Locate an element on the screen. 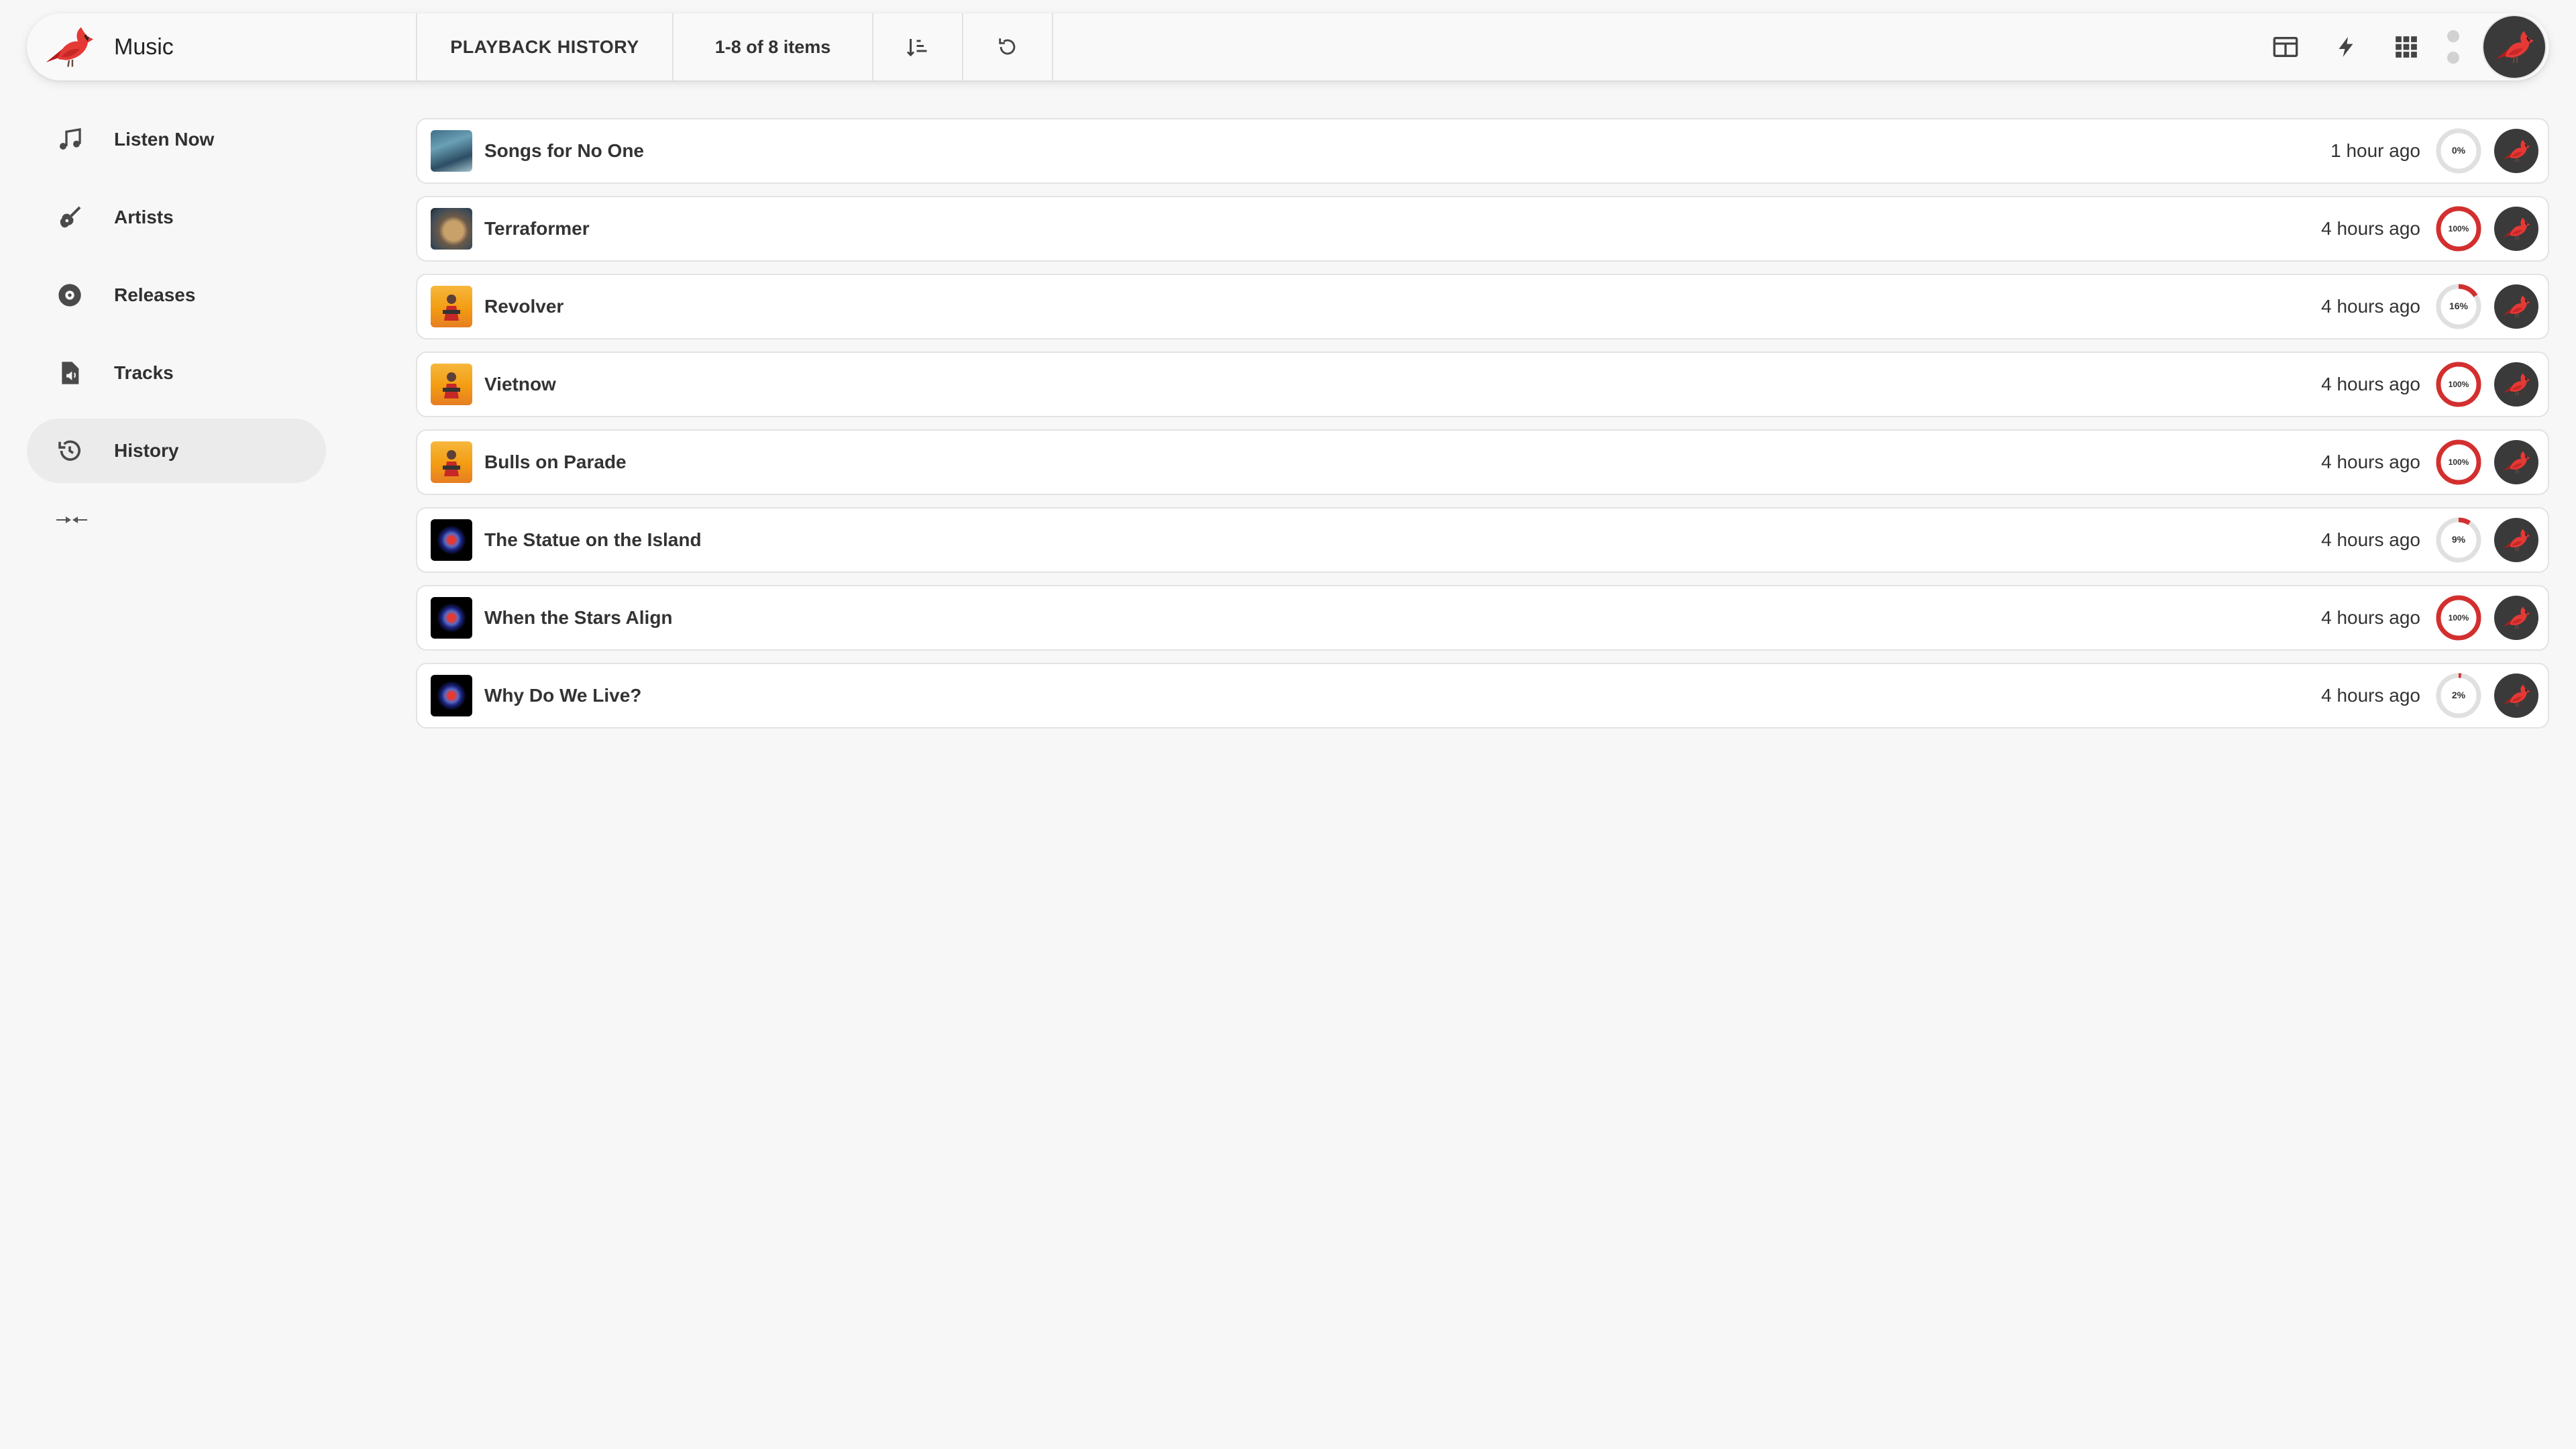  sidebar-item-label: Releases is located at coordinates (155, 294).